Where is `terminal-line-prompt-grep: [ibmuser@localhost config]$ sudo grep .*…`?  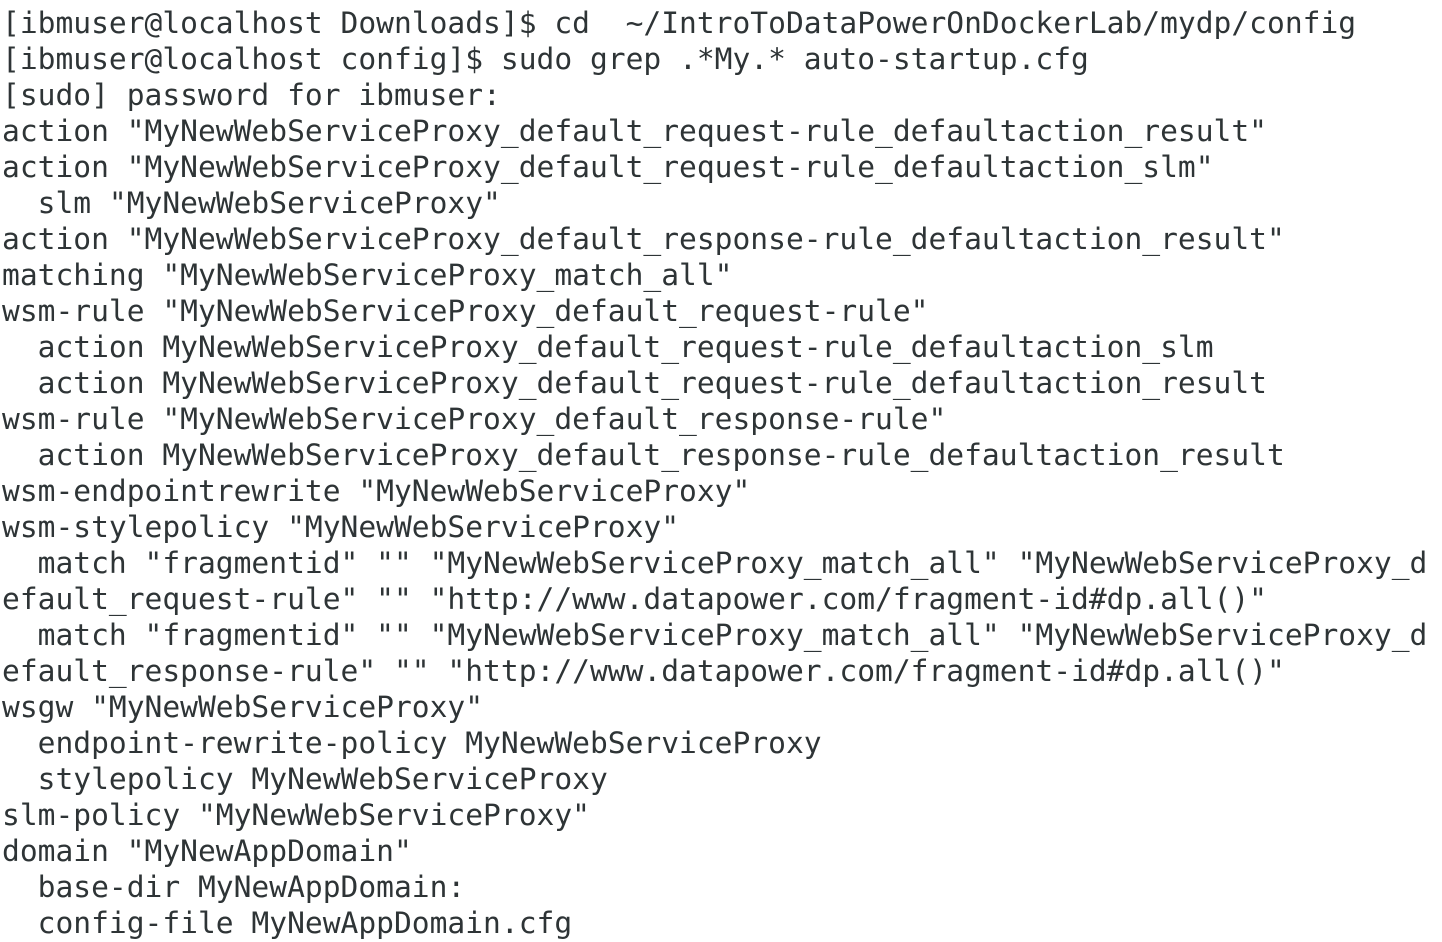 terminal-line-prompt-grep: [ibmuser@localhost config]$ sudo grep .*… is located at coordinates (545, 59).